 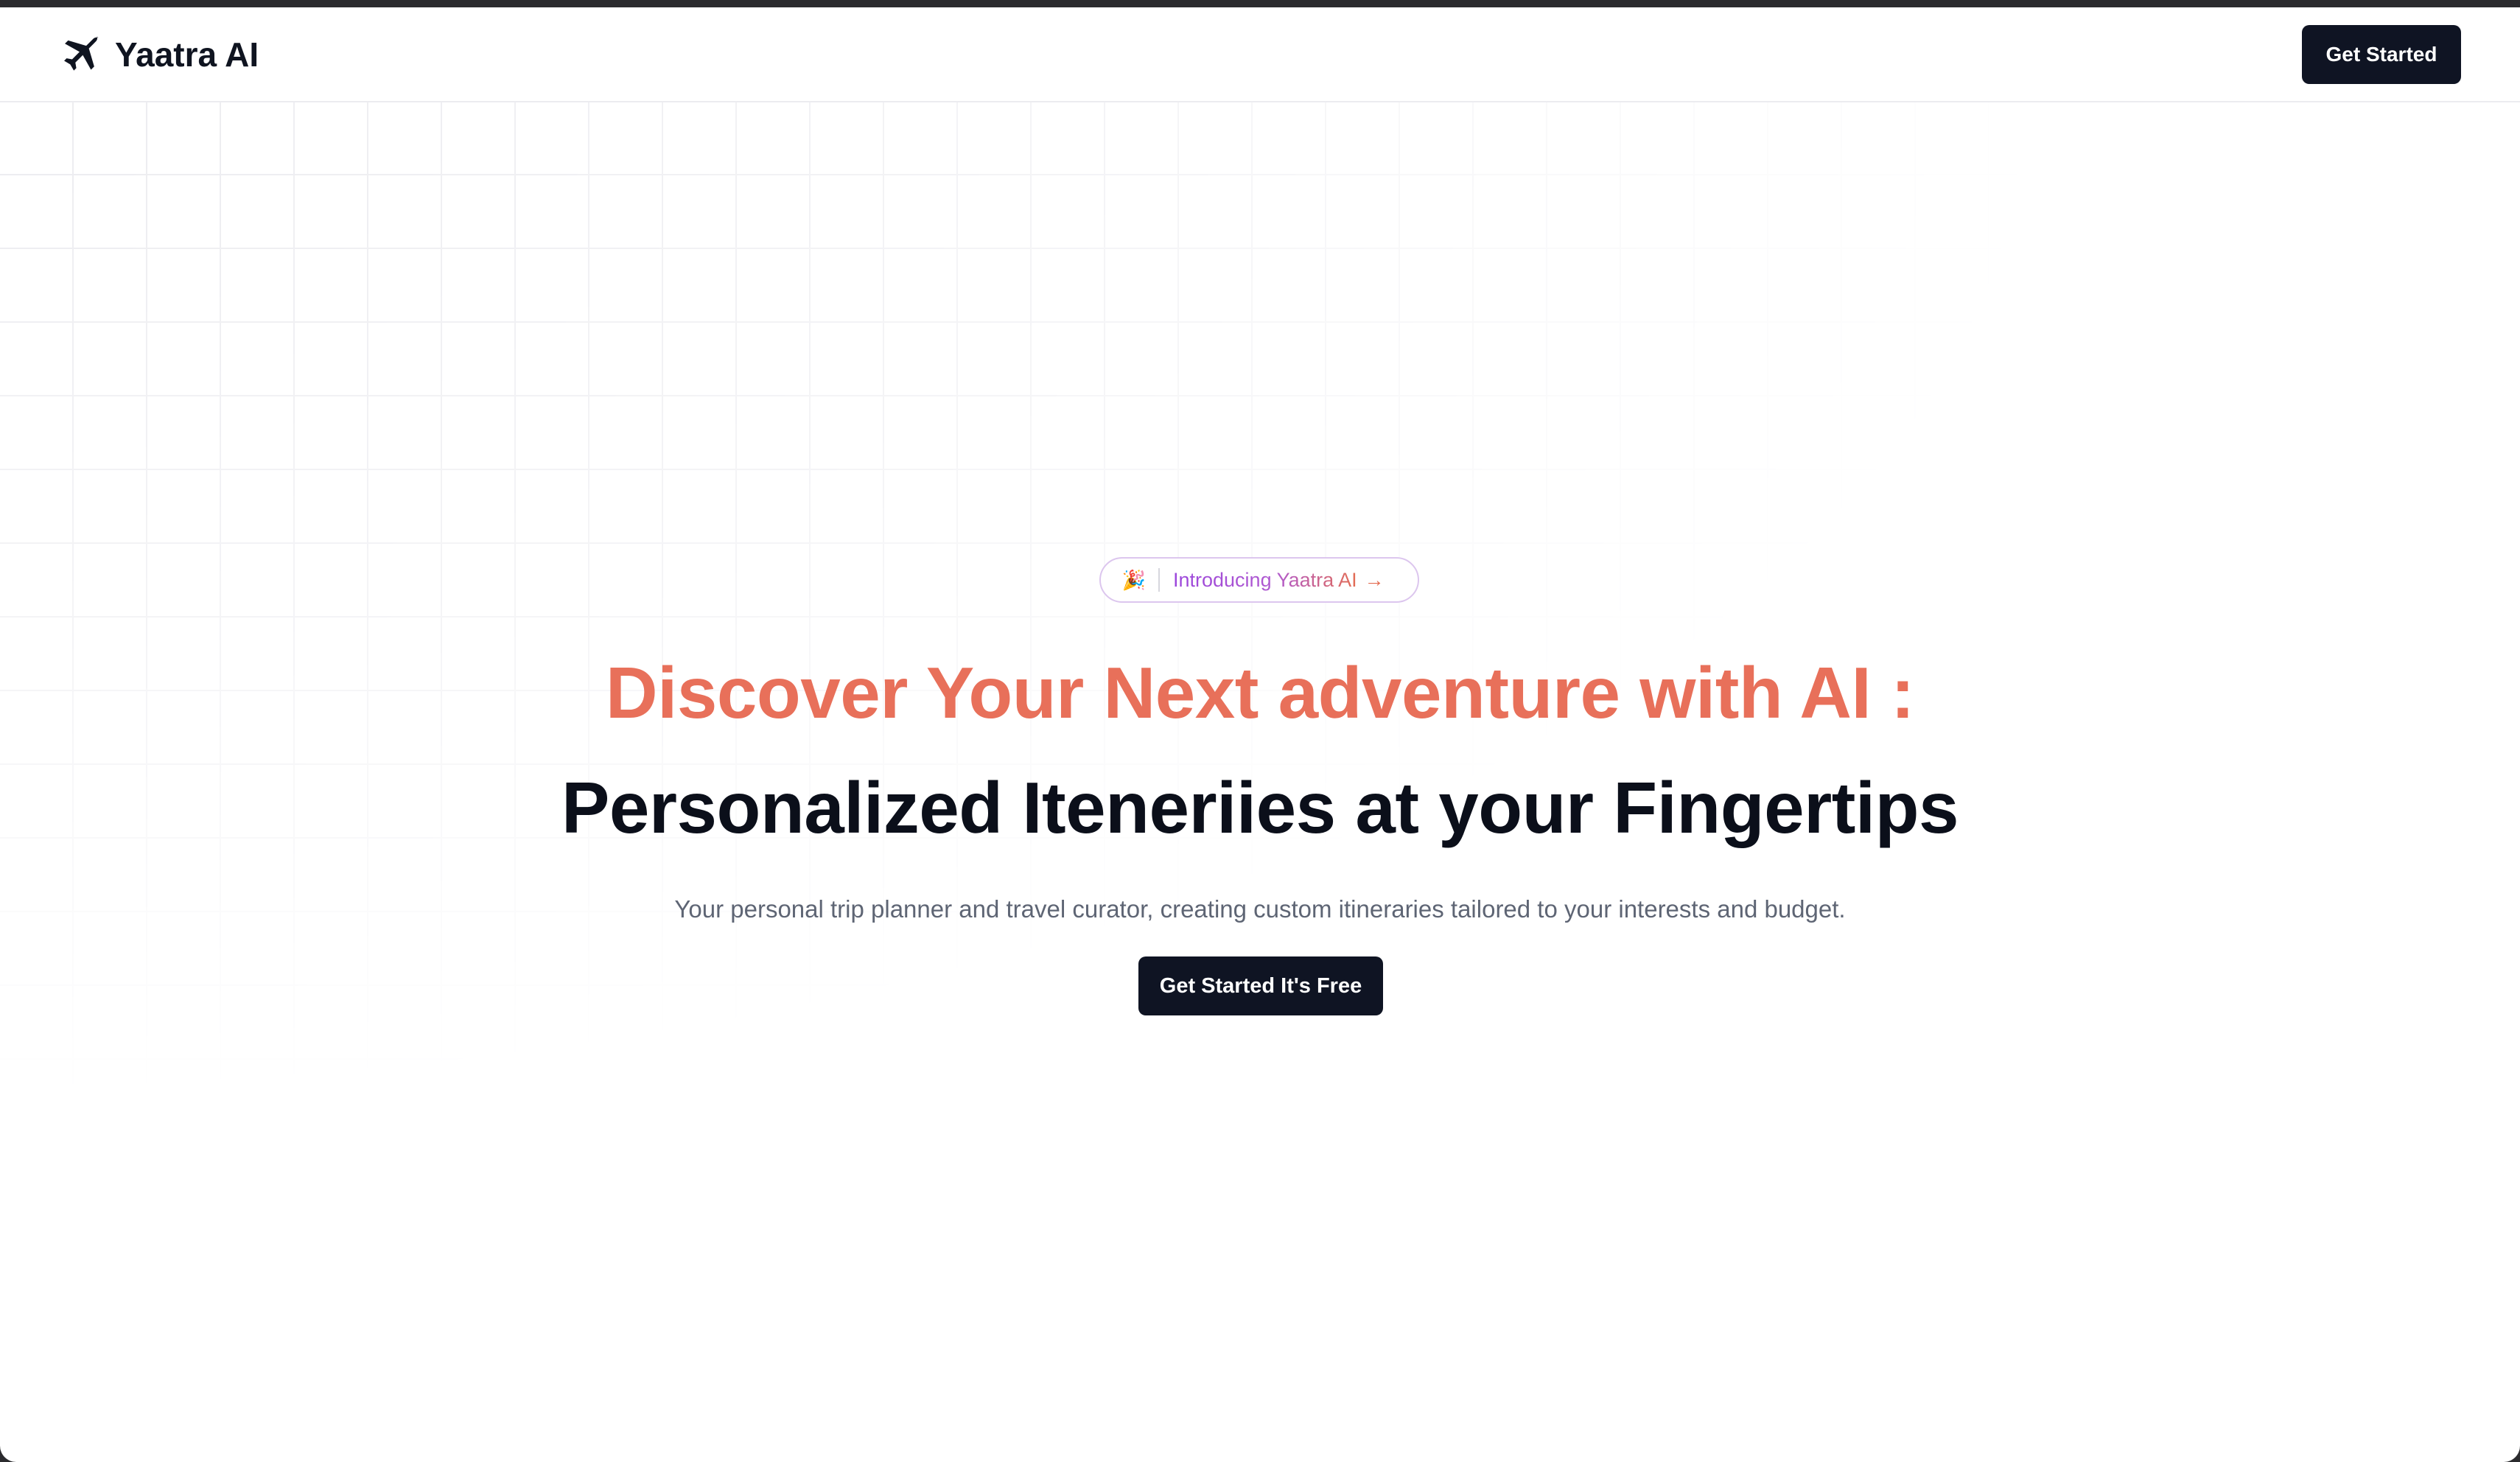 I want to click on headline-primary: Discover Your Next adventure with AI :, so click(x=1260, y=692).